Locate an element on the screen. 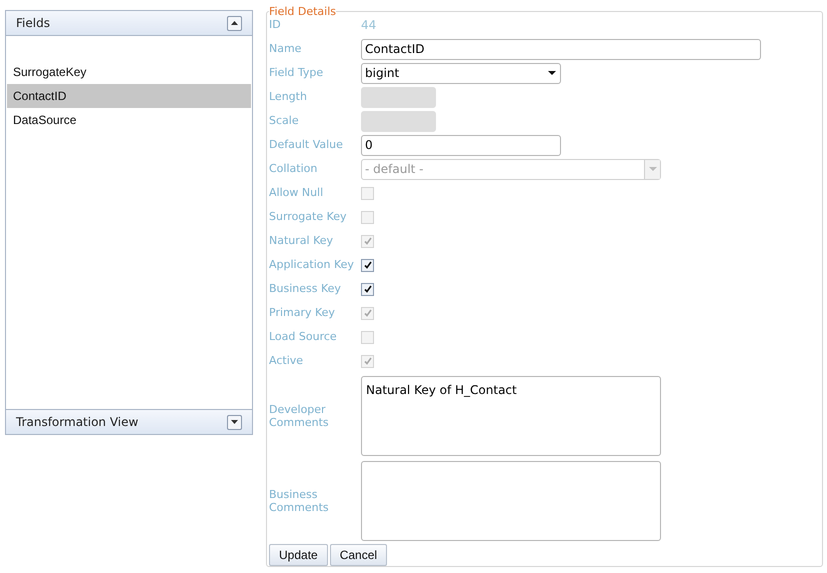 This screenshot has height=573, width=827. field-list-item: SurrogateKey is located at coordinates (129, 72).